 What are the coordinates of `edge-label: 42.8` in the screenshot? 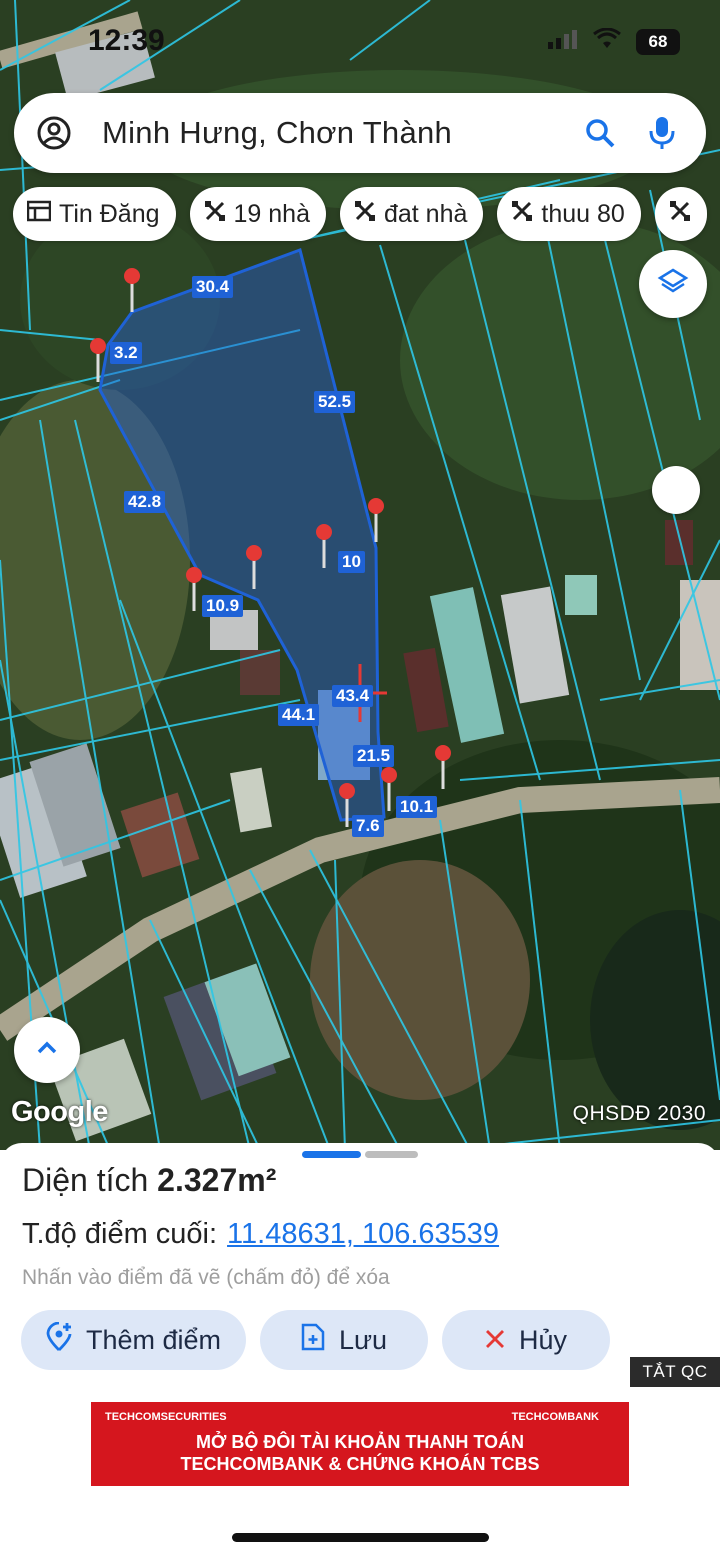 It's located at (145, 502).